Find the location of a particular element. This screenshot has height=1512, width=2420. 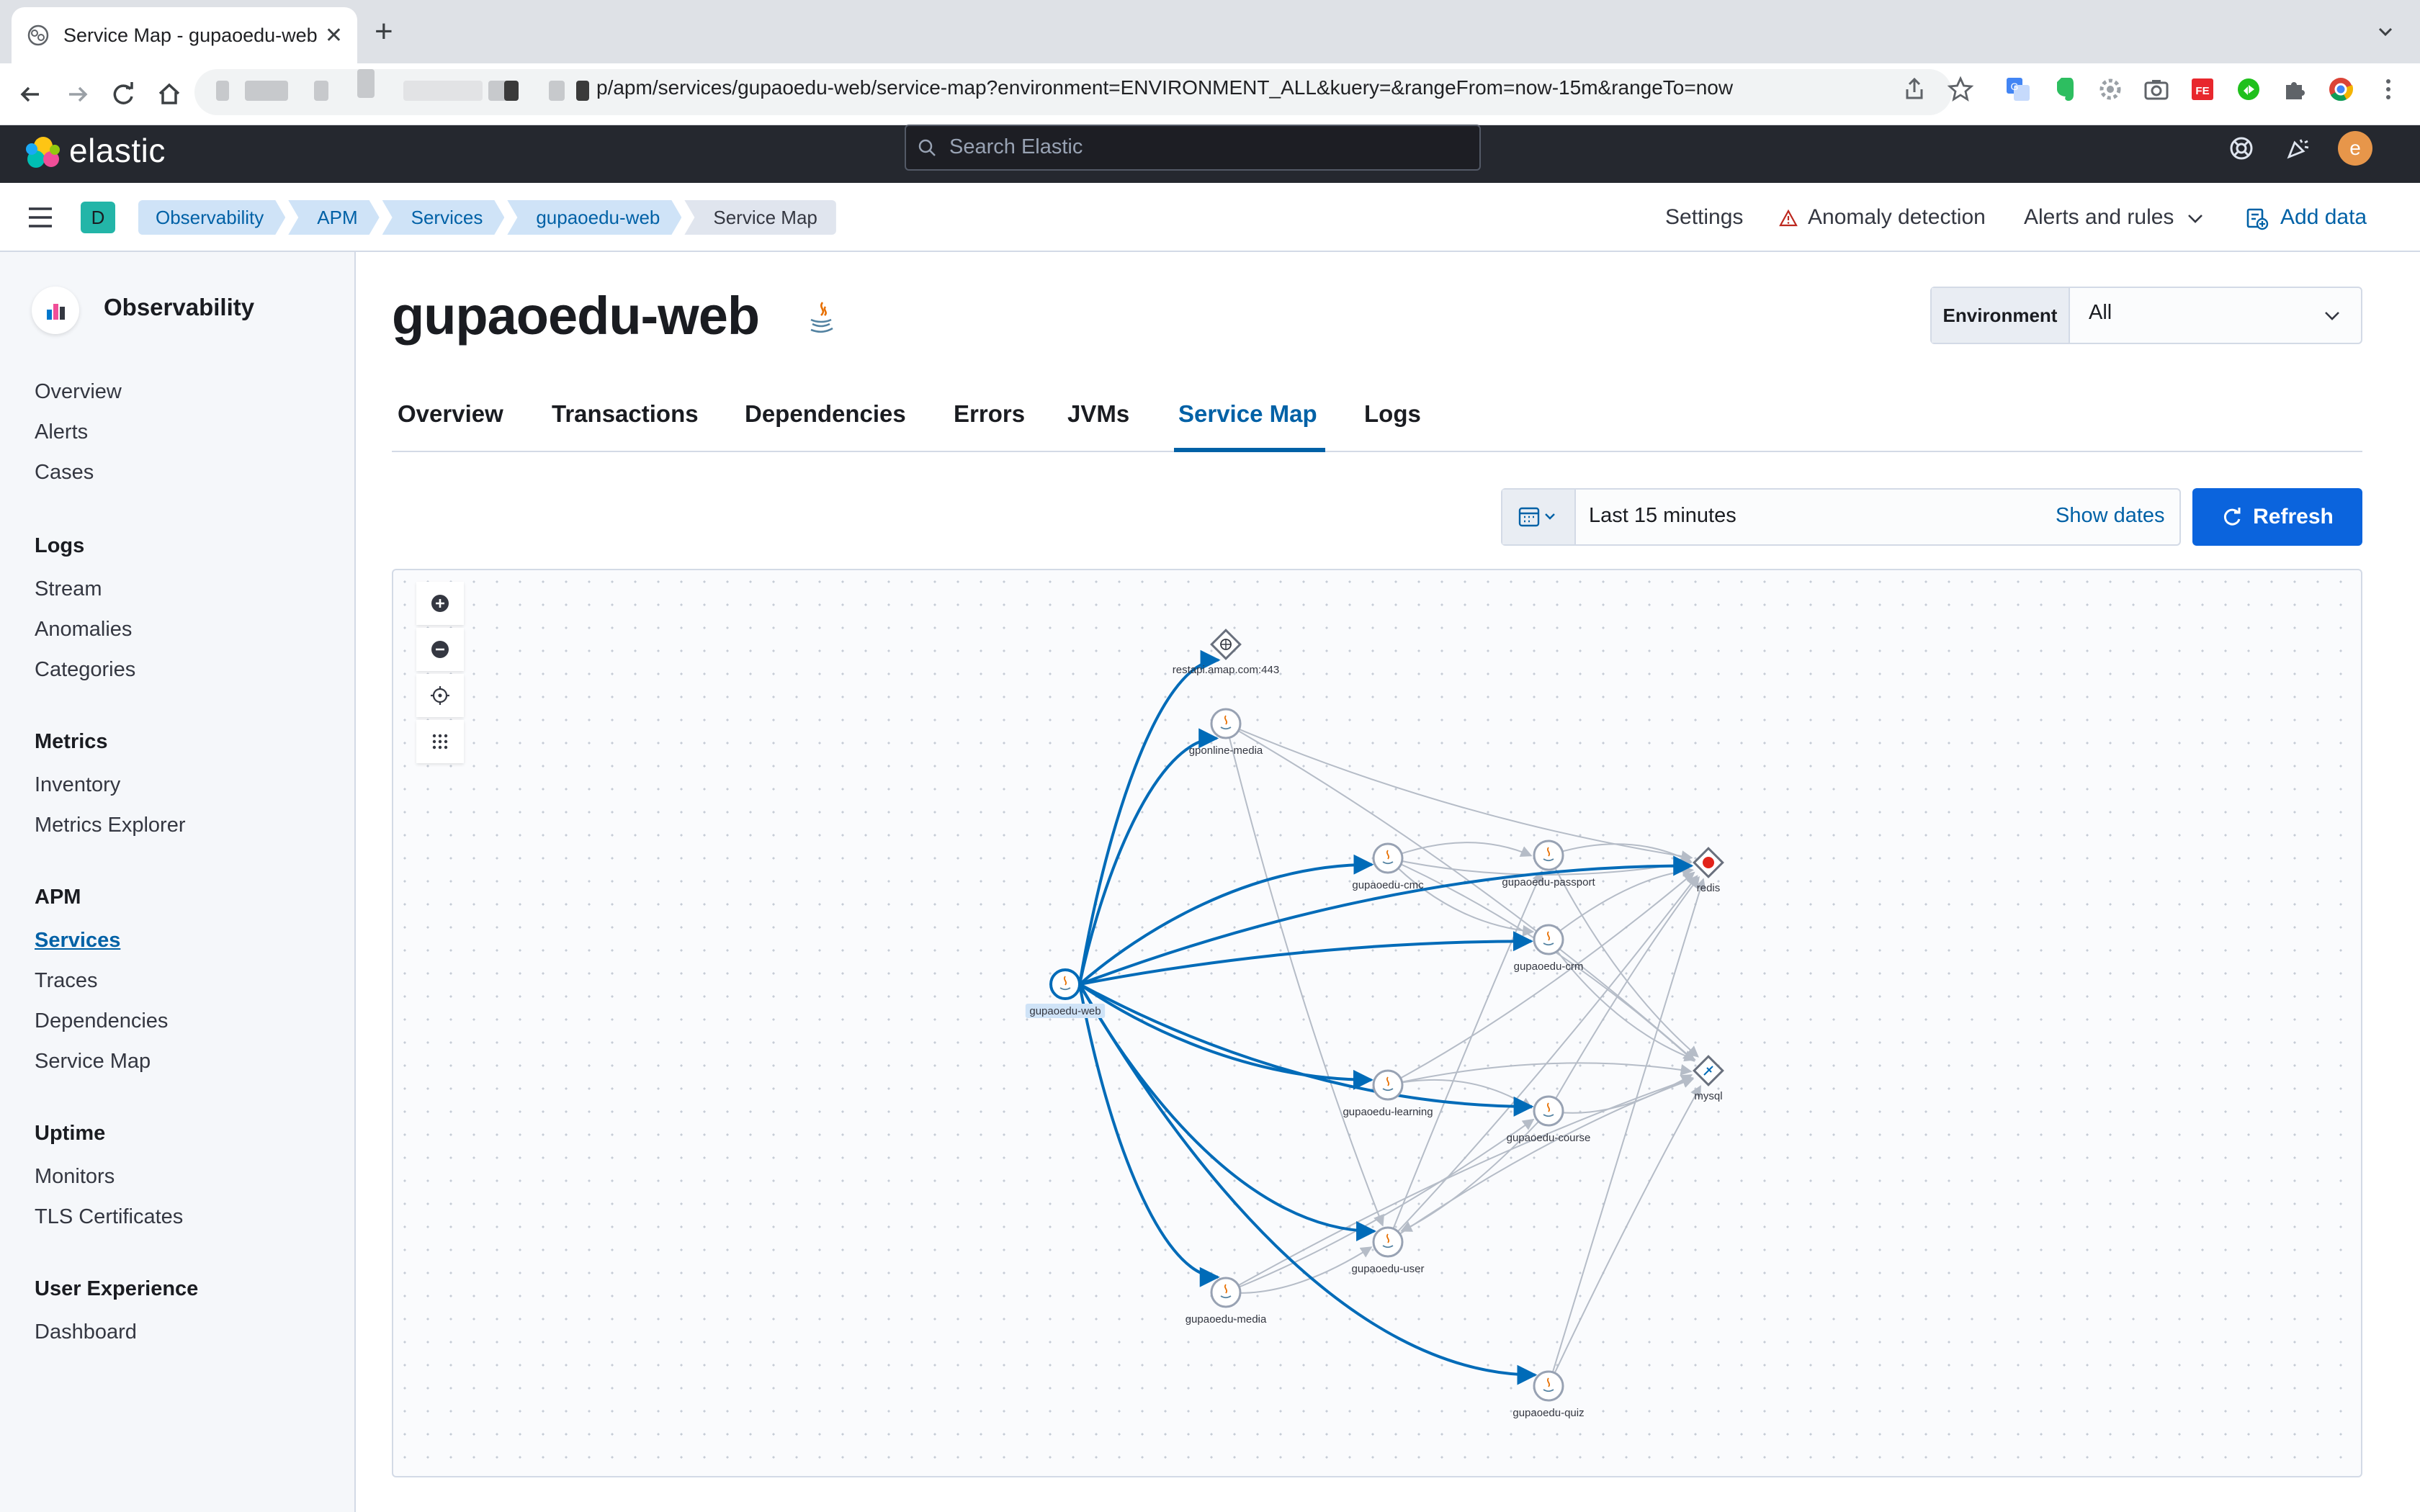

sidebar-item-overview: Overview is located at coordinates (78, 392).